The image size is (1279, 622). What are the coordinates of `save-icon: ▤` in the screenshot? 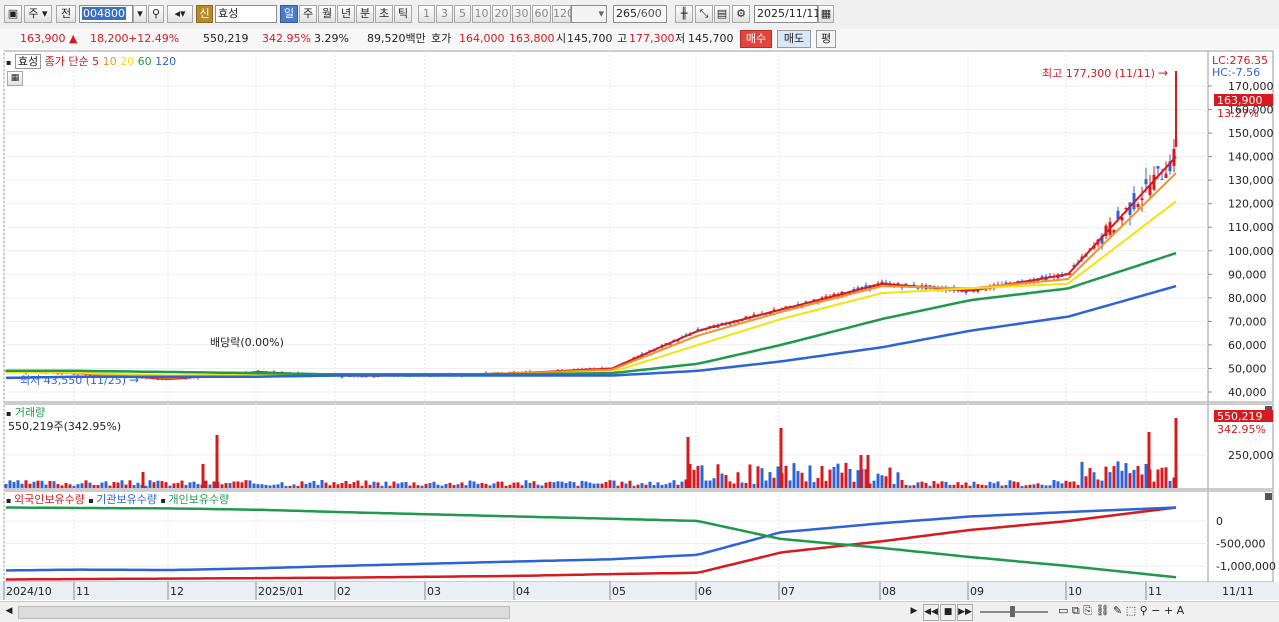 It's located at (722, 14).